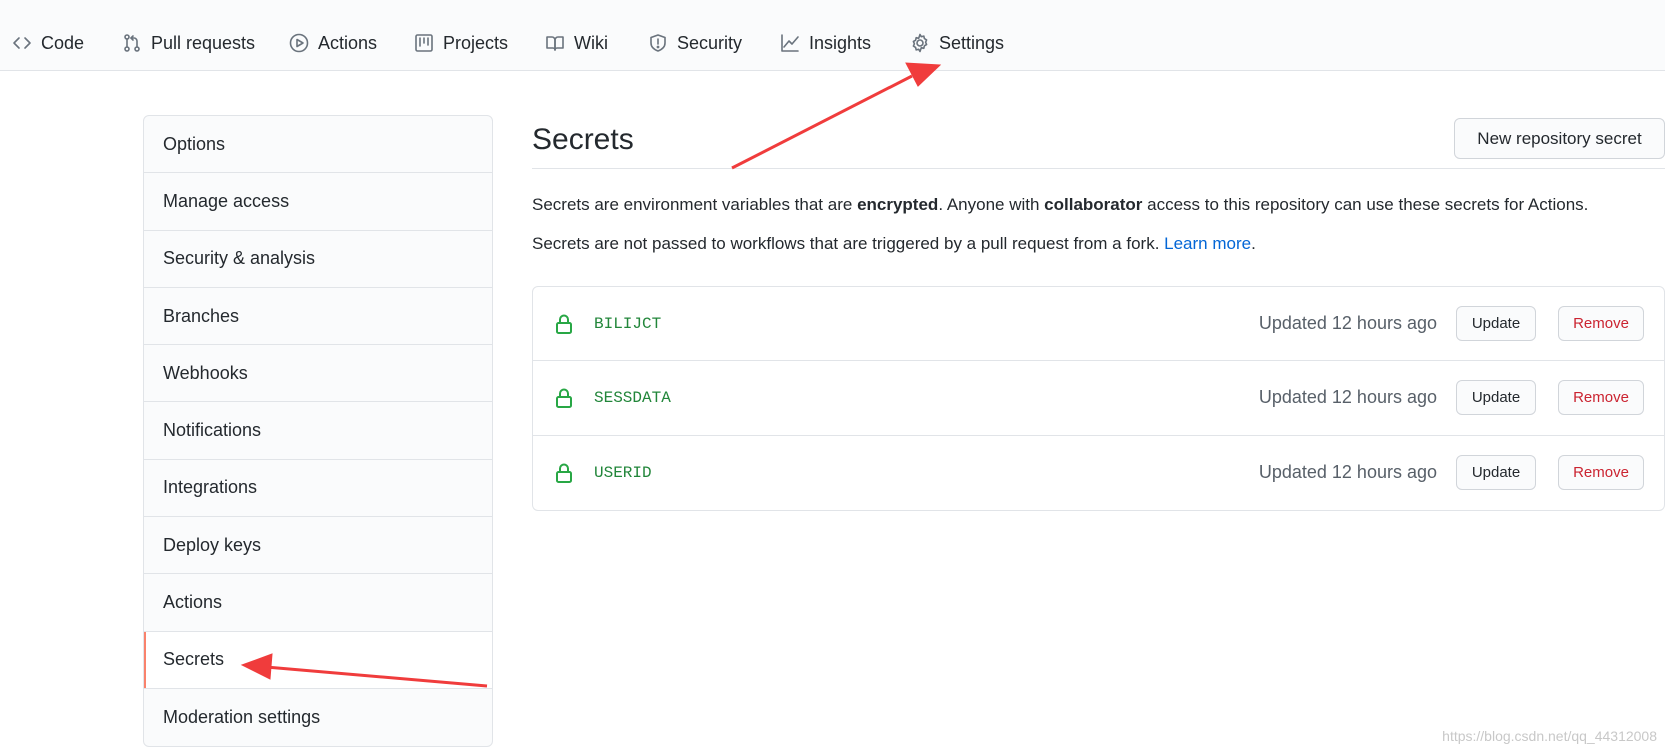 The height and width of the screenshot is (752, 1665). I want to click on desc-bold-encrypted: encrypted, so click(898, 204).